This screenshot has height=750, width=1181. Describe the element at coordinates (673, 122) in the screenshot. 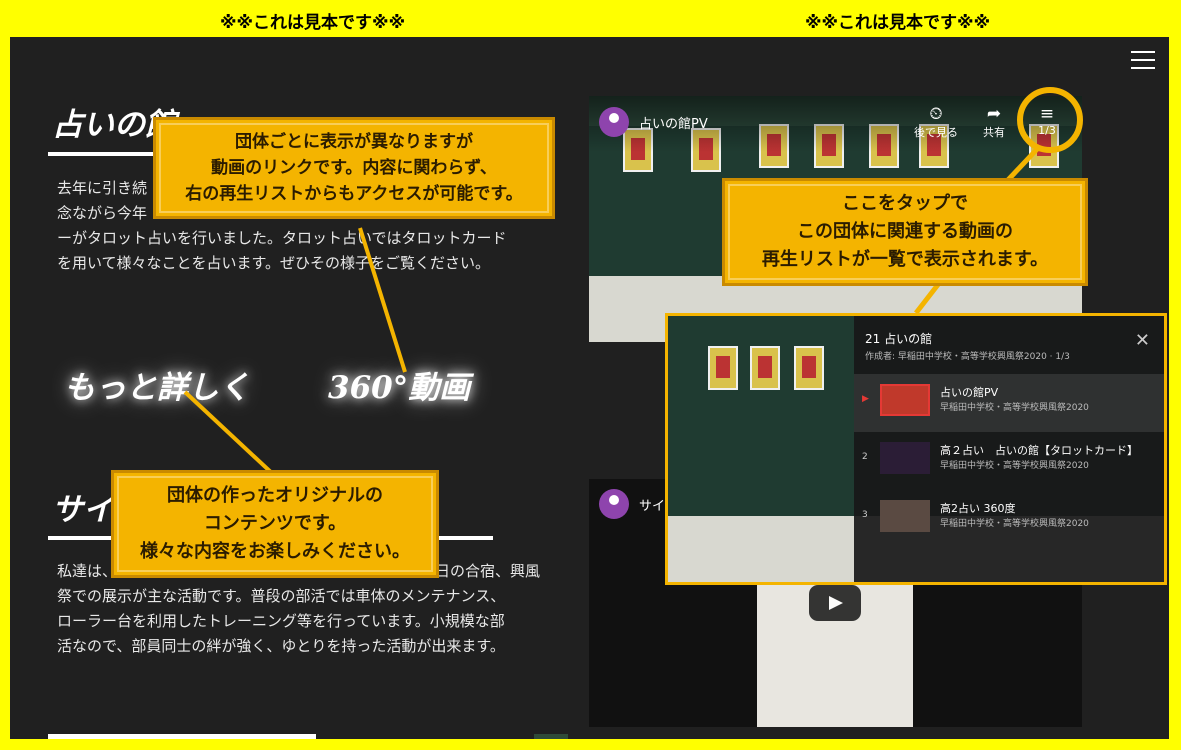

I see `video-title: 占いの館PV` at that location.